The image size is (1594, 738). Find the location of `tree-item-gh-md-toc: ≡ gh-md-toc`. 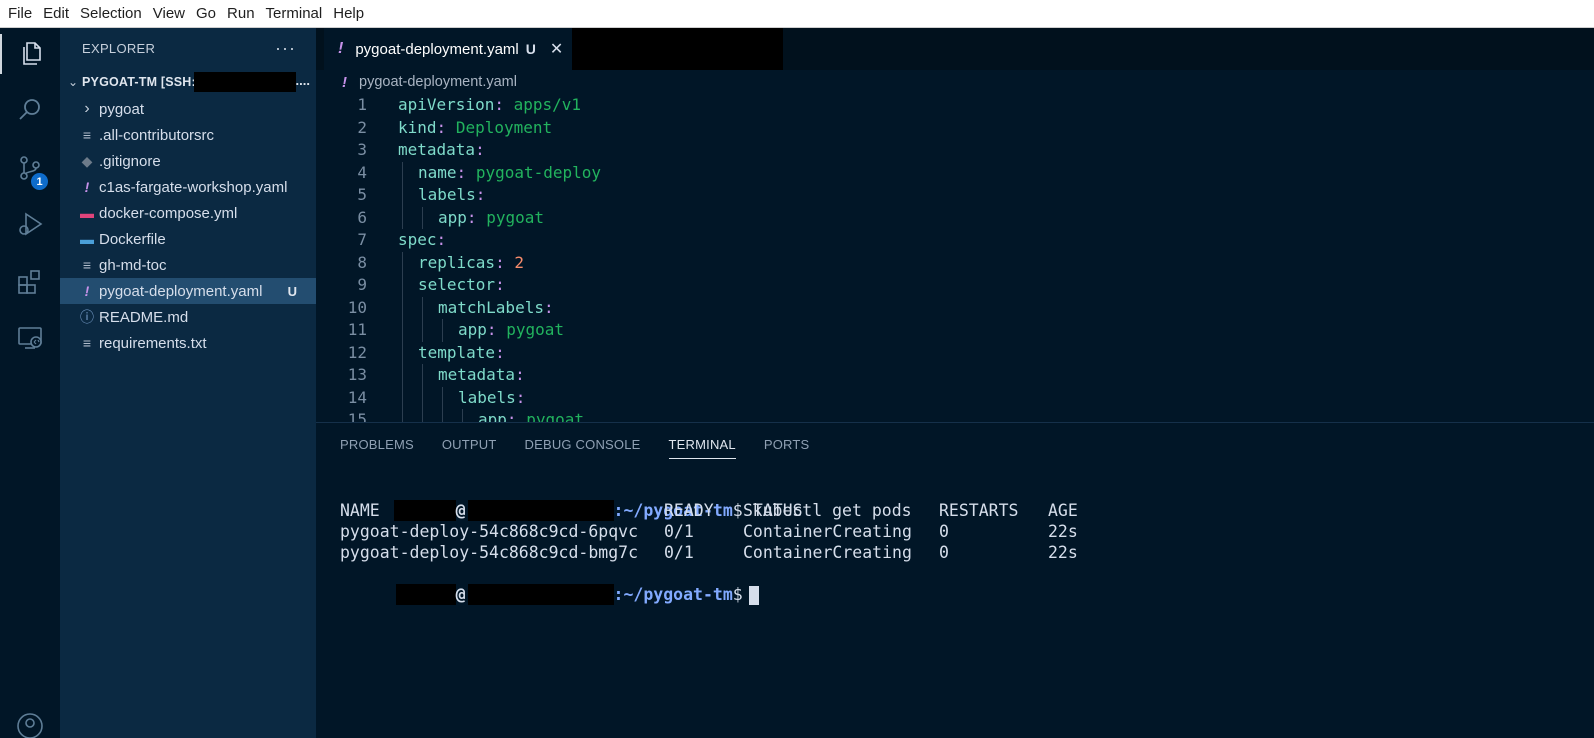

tree-item-gh-md-toc: ≡ gh-md-toc is located at coordinates (188, 265).